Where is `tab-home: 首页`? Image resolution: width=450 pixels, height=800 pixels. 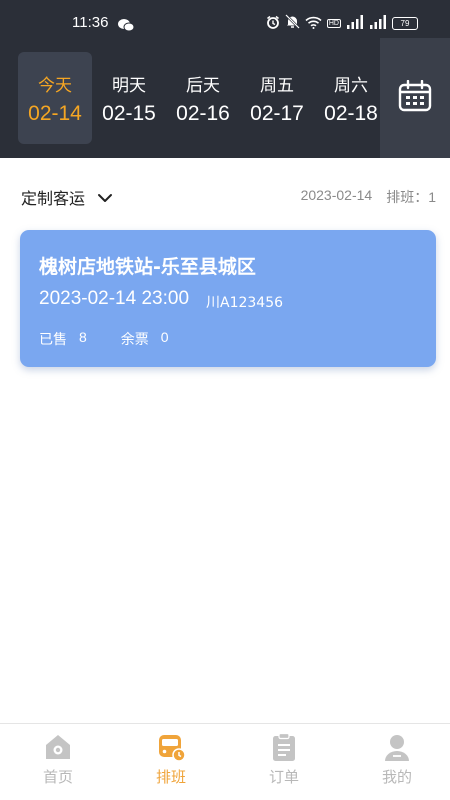
tab-home: 首页 is located at coordinates (58, 759).